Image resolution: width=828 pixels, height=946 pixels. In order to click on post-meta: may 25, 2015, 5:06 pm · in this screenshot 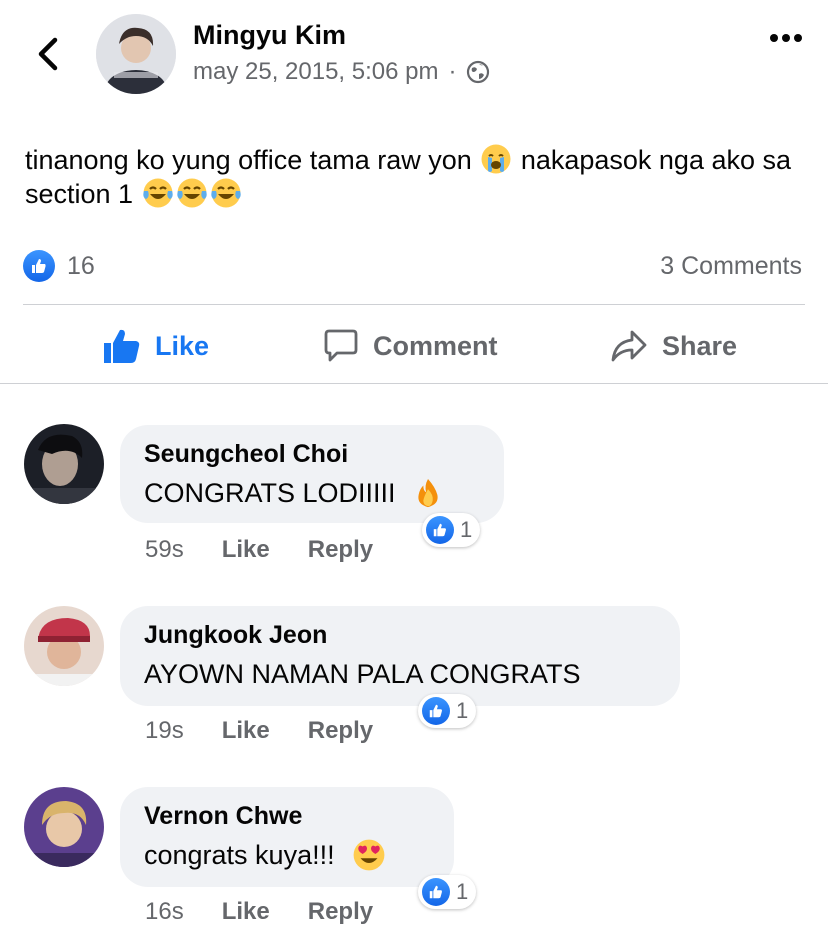, I will do `click(341, 72)`.